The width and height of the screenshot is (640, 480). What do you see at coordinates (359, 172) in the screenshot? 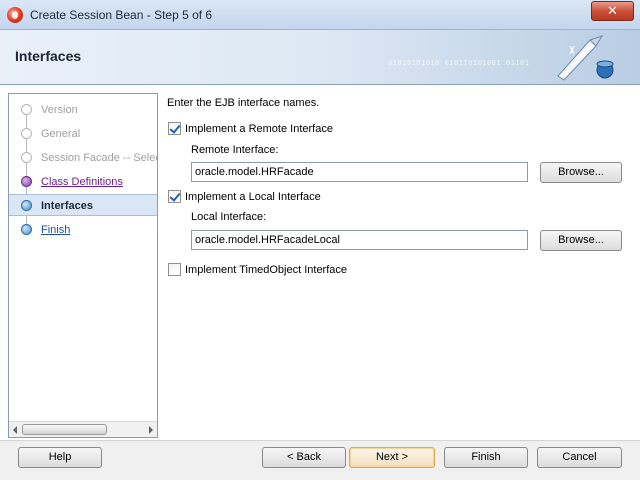
I see `remote-interface-input: oracle.model.HRFacade` at bounding box center [359, 172].